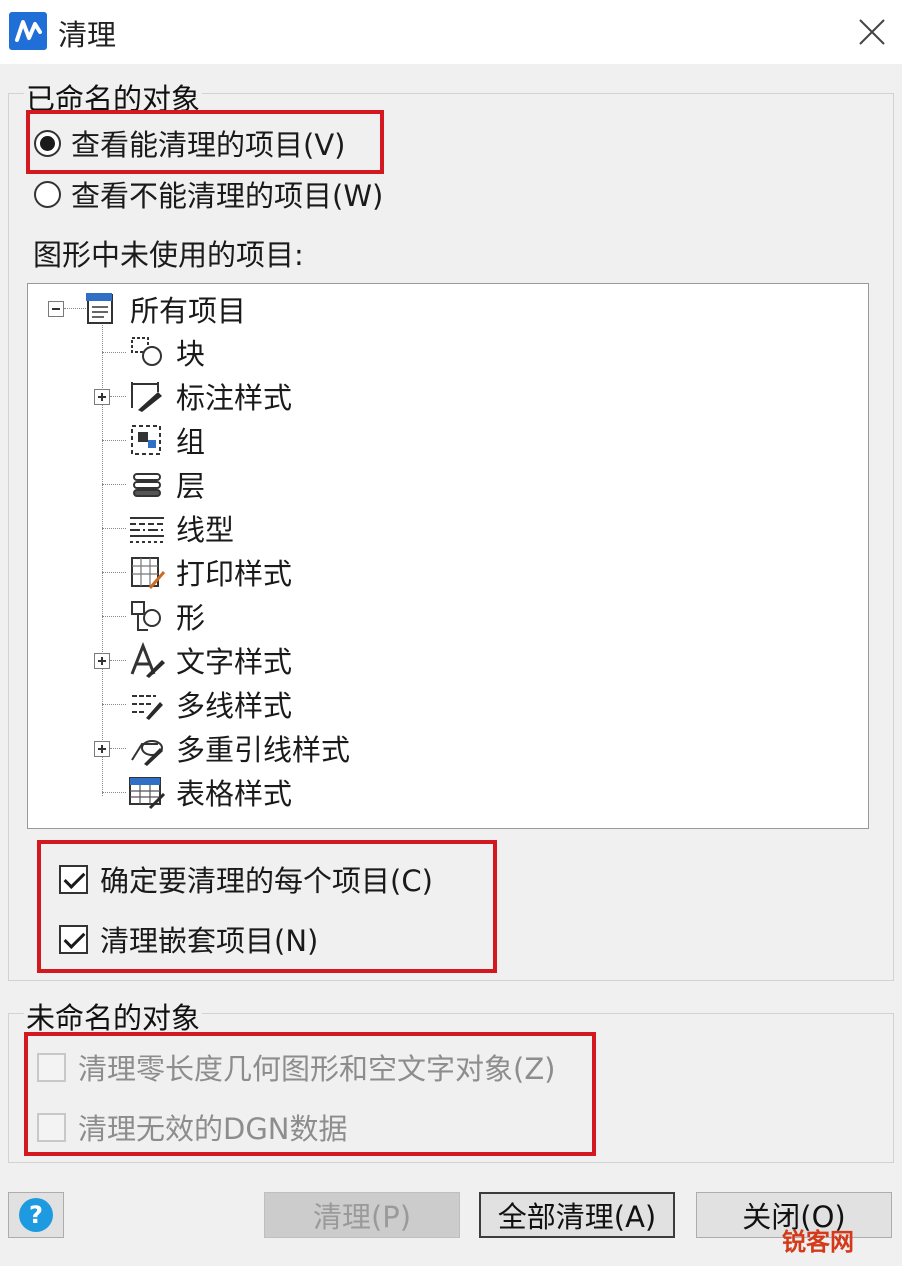  Describe the element at coordinates (818, 1242) in the screenshot. I see `watermark-text: 锐客网` at that location.